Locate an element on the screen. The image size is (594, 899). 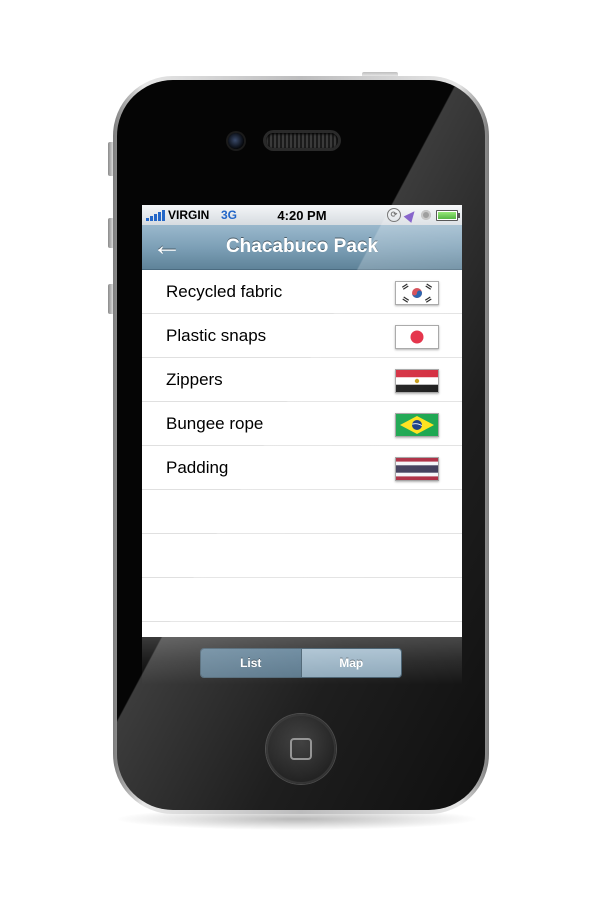
status-icons: ⟳ is located at coordinates (423, 215).